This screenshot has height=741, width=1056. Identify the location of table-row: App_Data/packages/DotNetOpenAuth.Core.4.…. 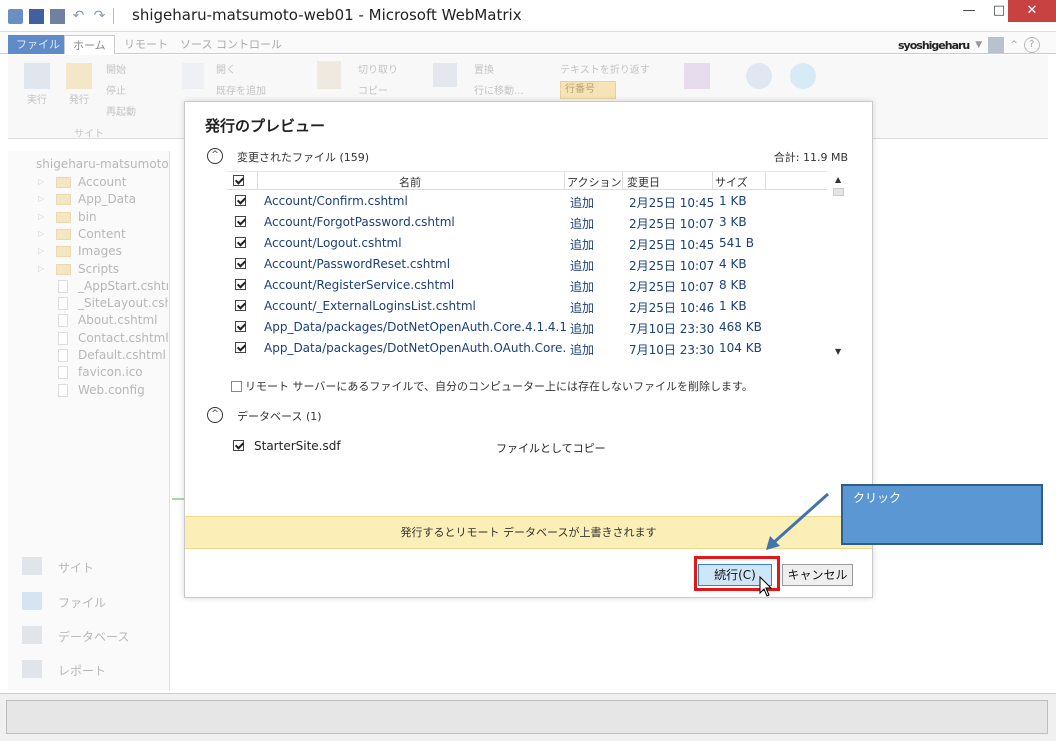
(527, 327).